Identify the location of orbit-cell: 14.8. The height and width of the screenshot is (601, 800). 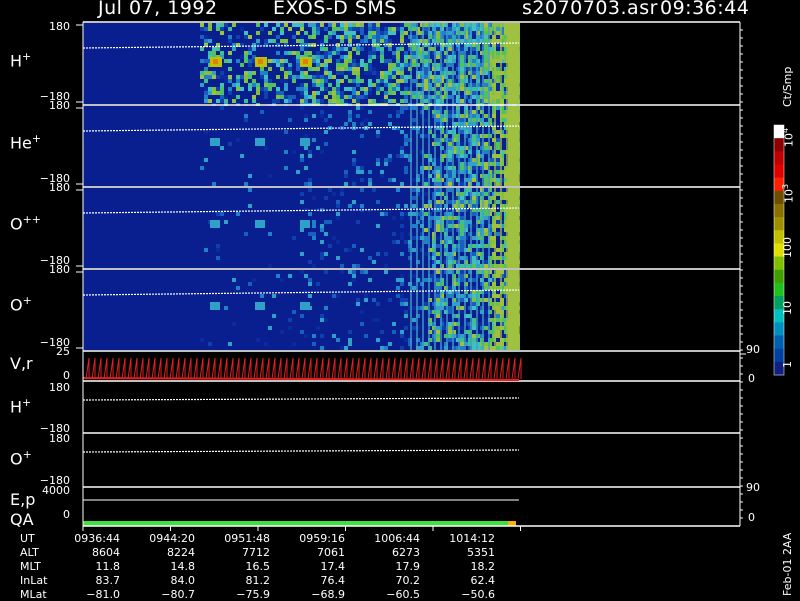
(183, 566).